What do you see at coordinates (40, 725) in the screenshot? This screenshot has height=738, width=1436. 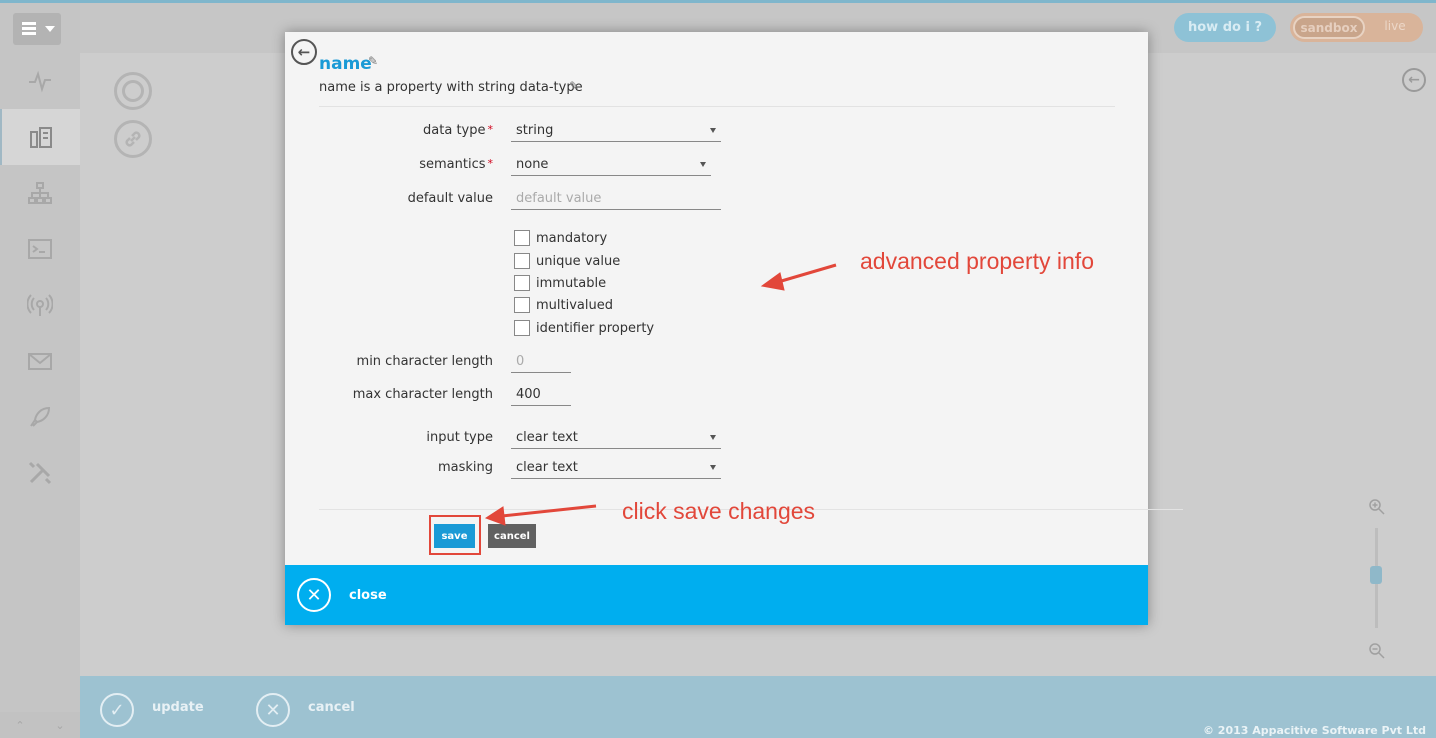 I see `sidebar-scroll: ⌃ ⌄` at bounding box center [40, 725].